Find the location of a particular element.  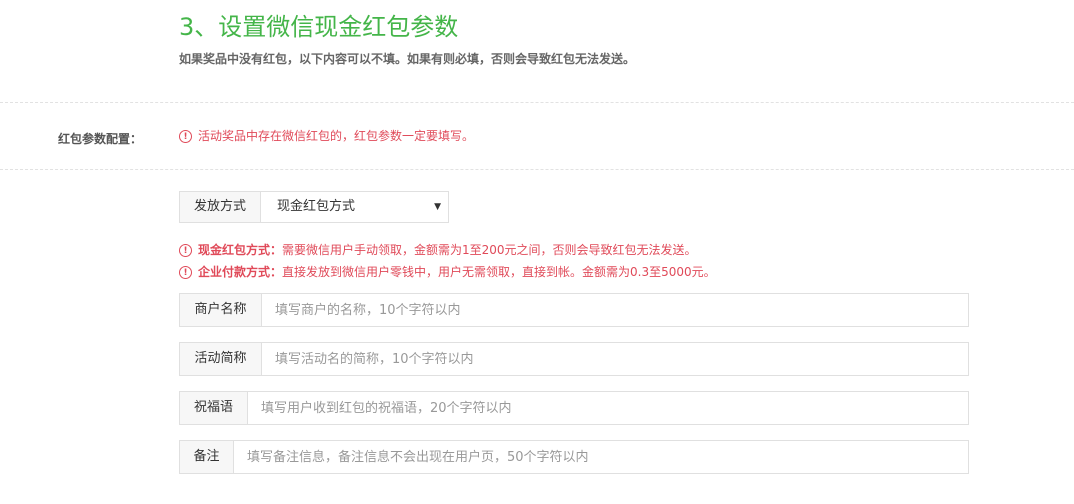

payment-method-select: 发放方式 现金红包方式 ▼ is located at coordinates (314, 207).